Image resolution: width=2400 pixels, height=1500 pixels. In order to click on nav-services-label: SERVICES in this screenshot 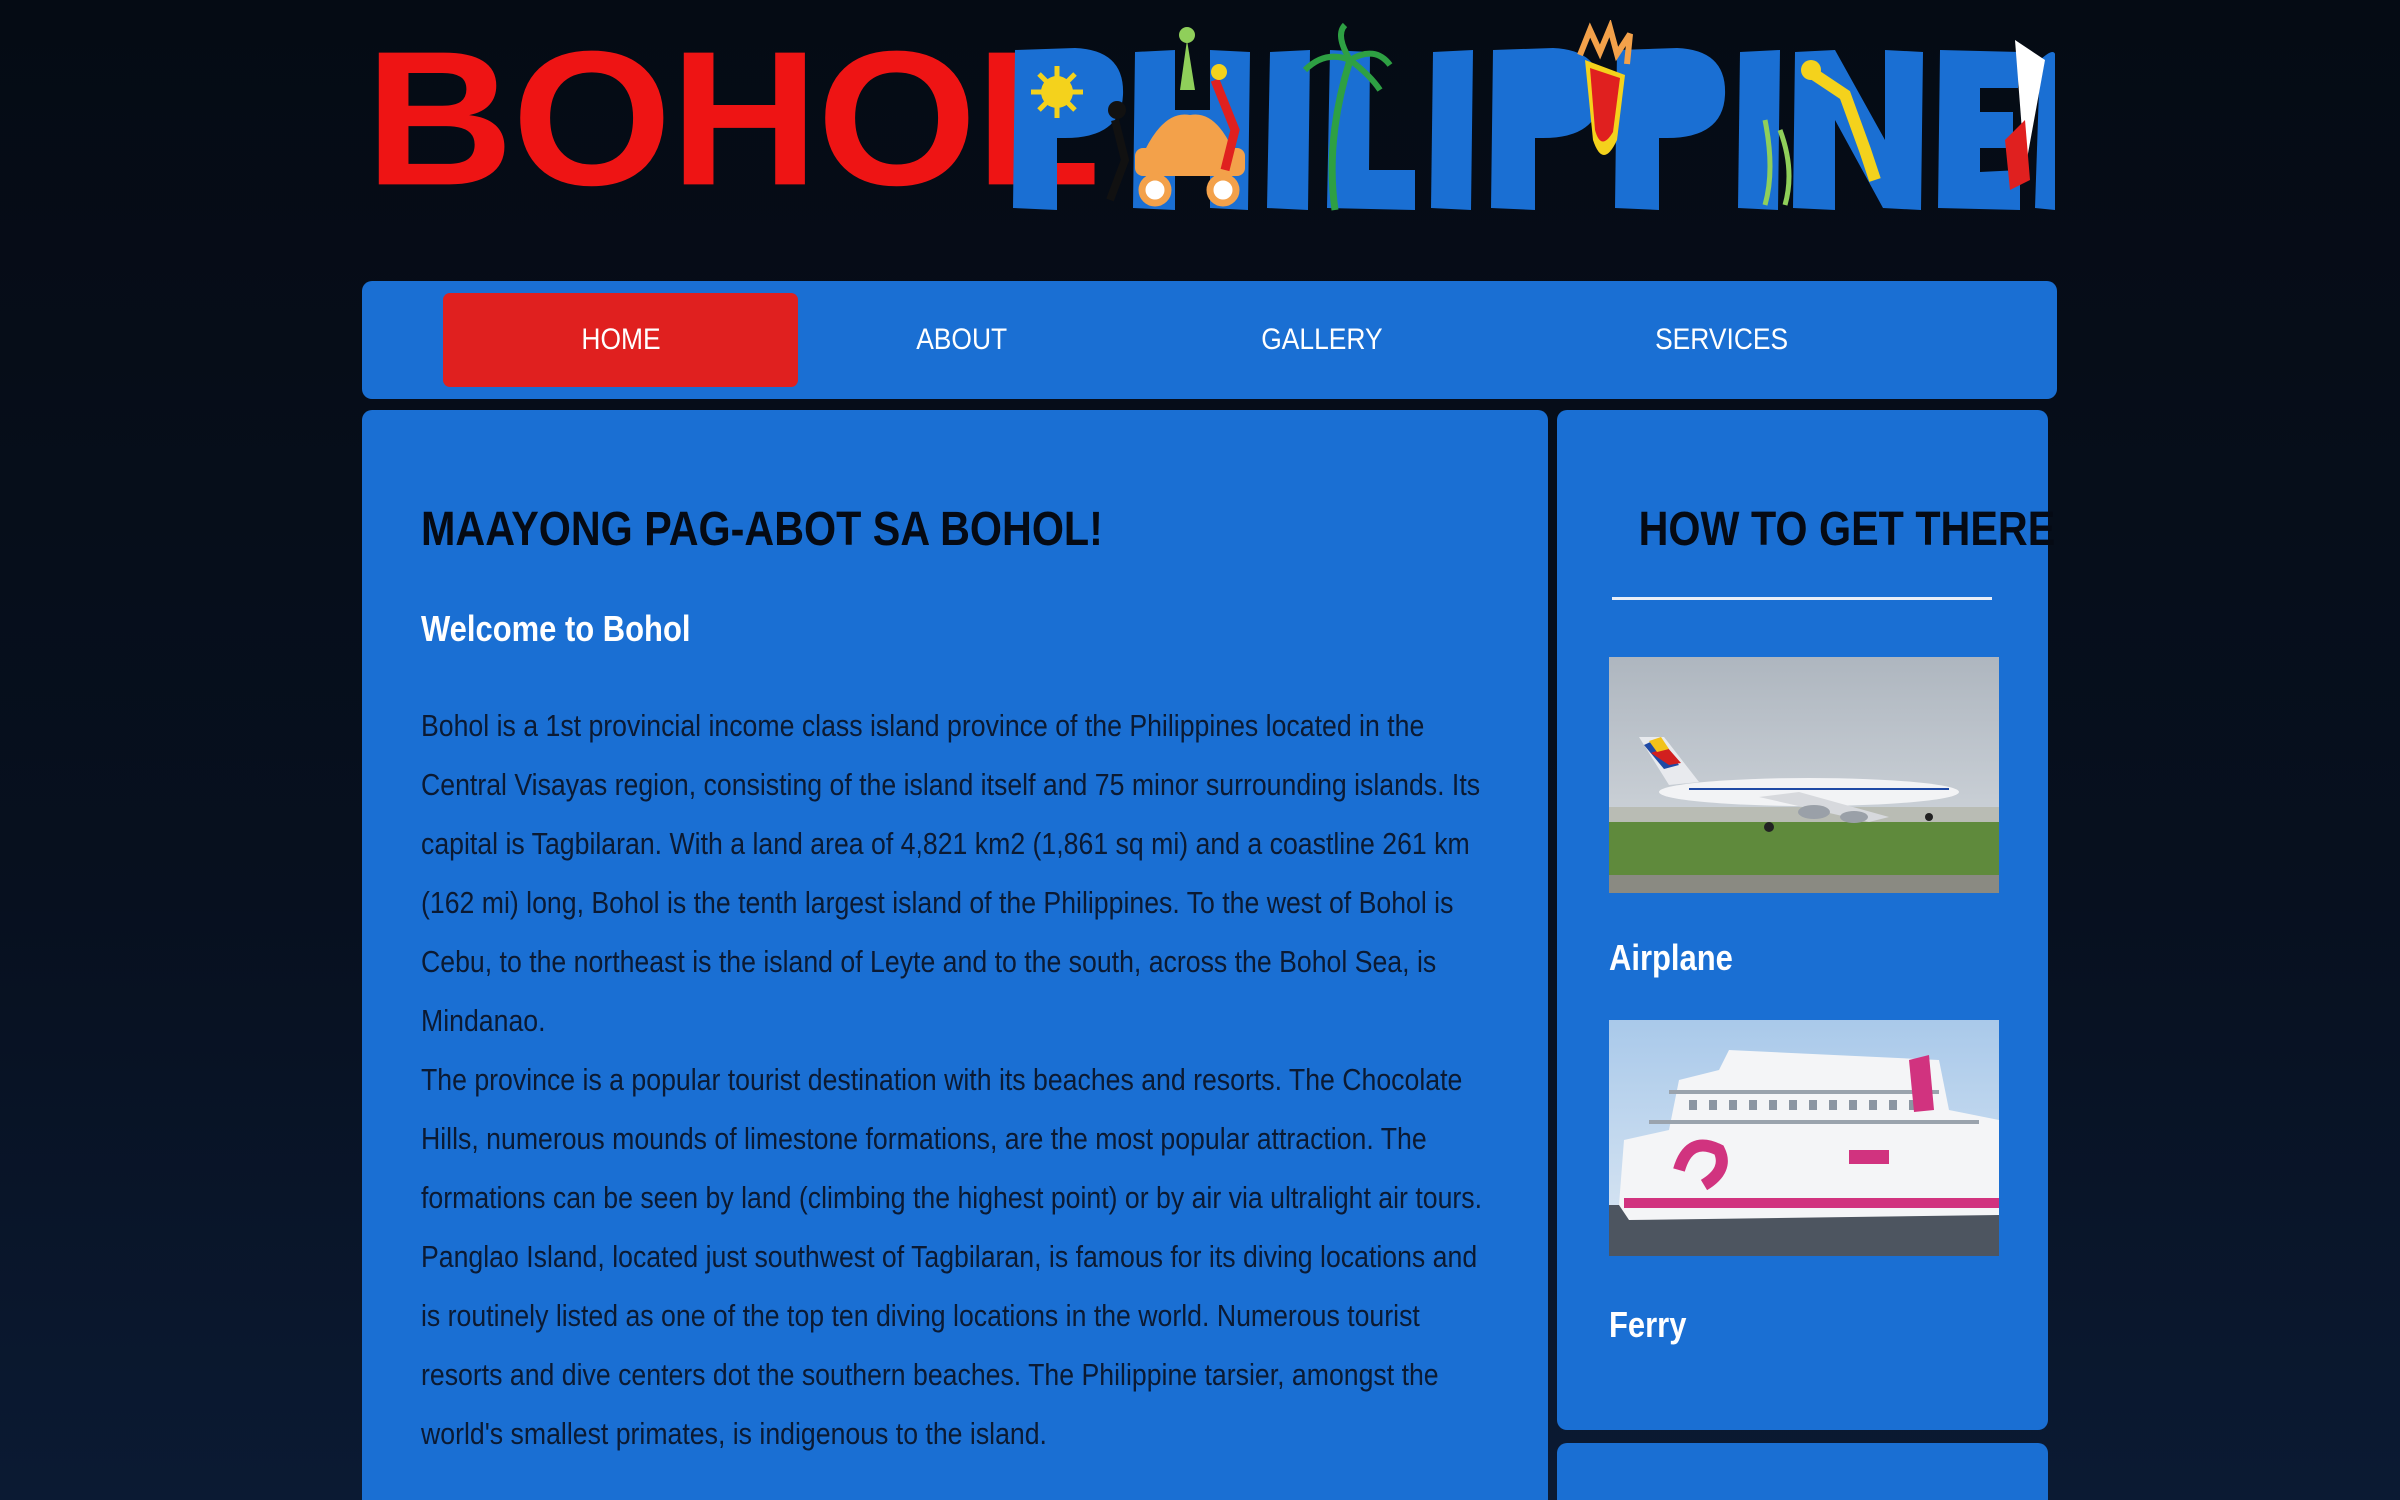, I will do `click(1722, 339)`.